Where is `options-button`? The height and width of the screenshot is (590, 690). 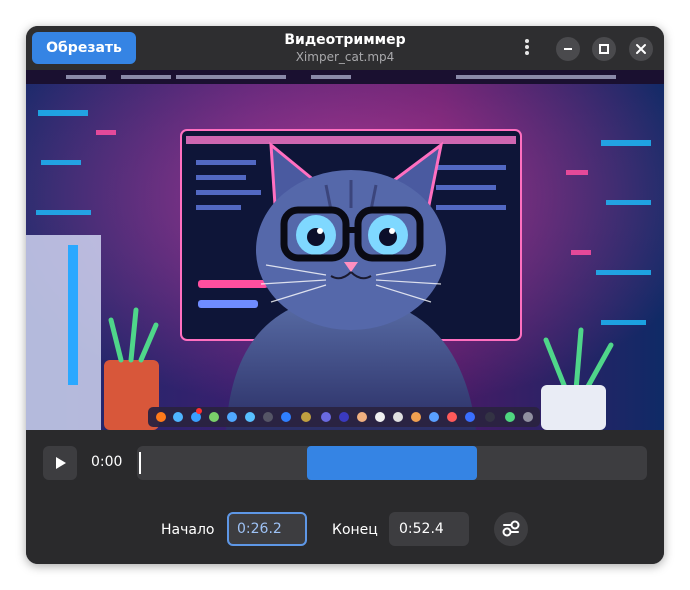
options-button is located at coordinates (511, 529).